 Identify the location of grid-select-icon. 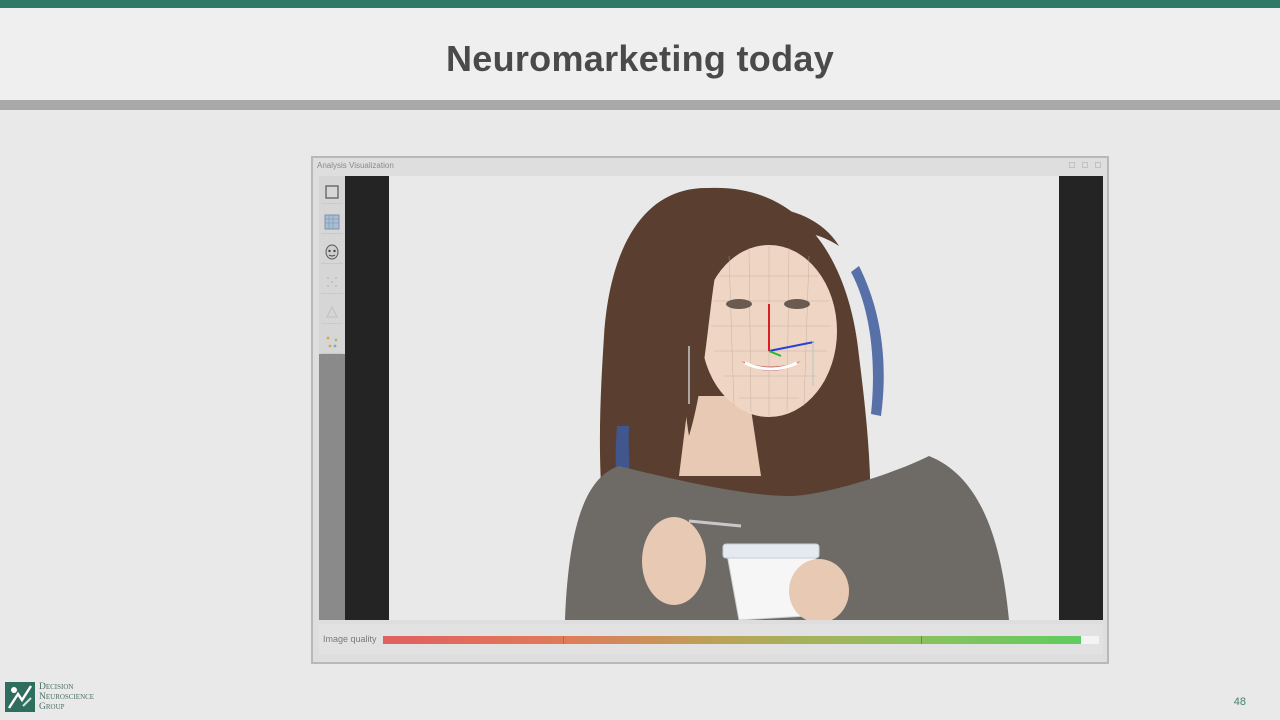
(332, 222).